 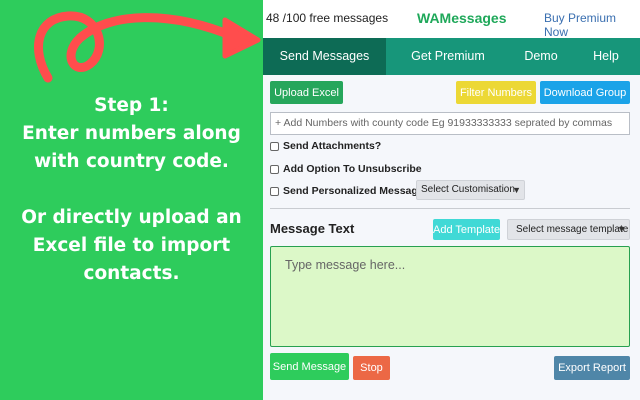 I want to click on tab-demo: Demo, so click(x=541, y=56).